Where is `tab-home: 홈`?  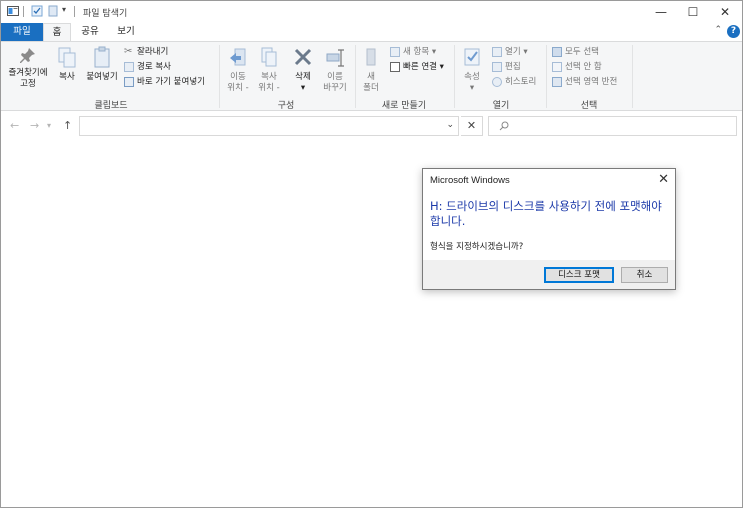 tab-home: 홈 is located at coordinates (57, 32).